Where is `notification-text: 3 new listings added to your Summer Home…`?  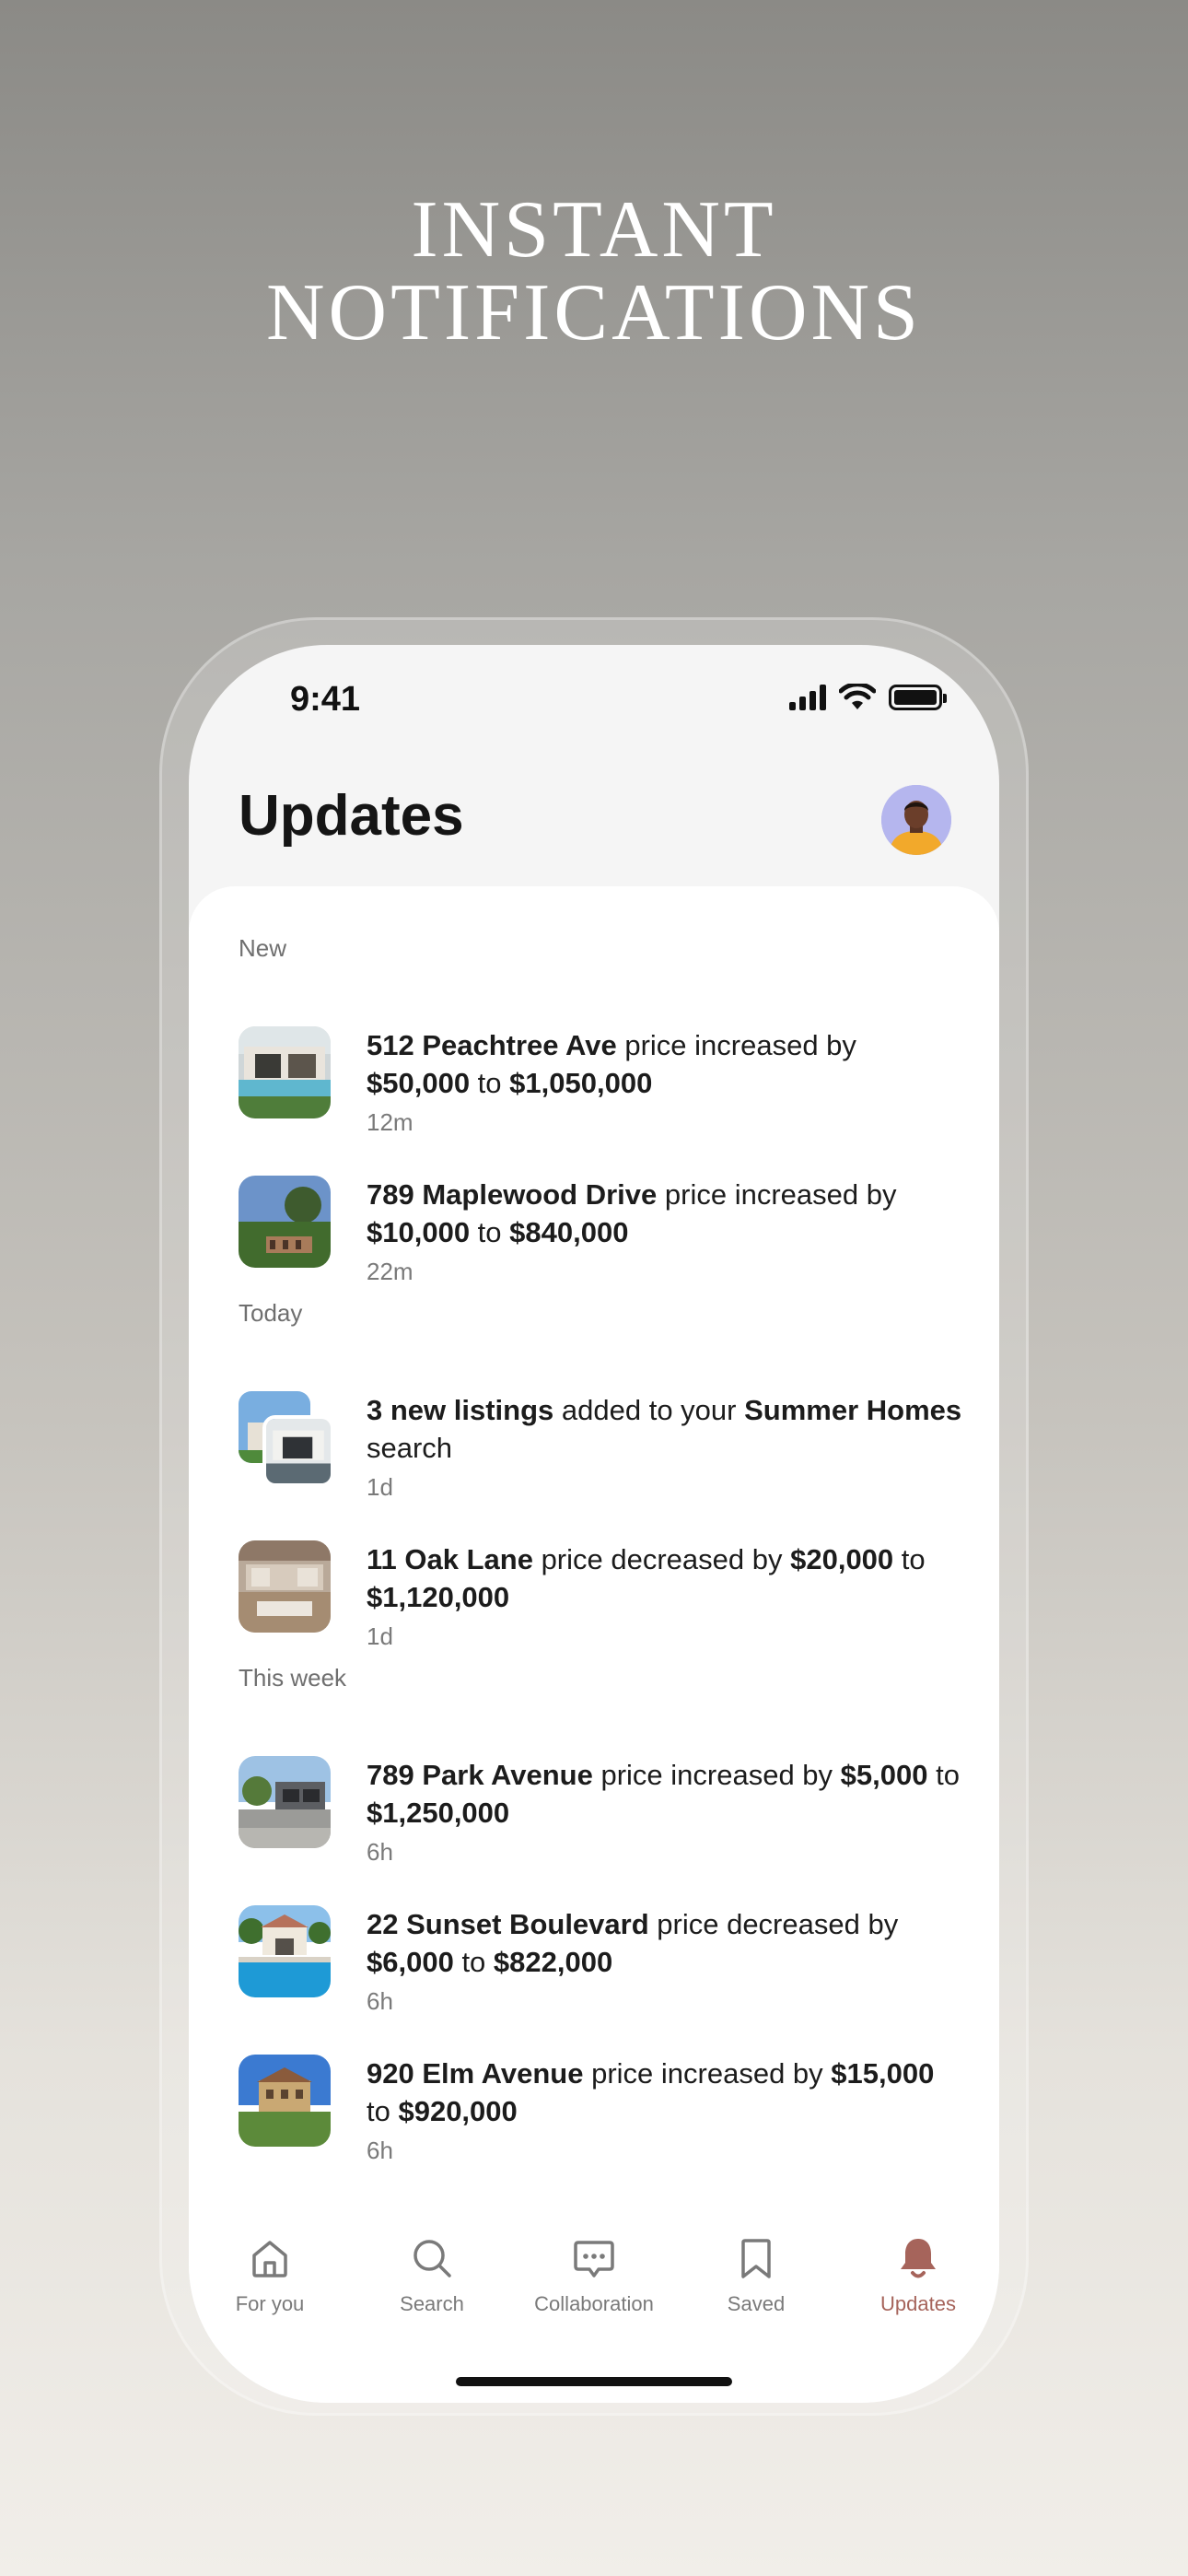
notification-text: 3 new listings added to your Summer Home… is located at coordinates (664, 1447).